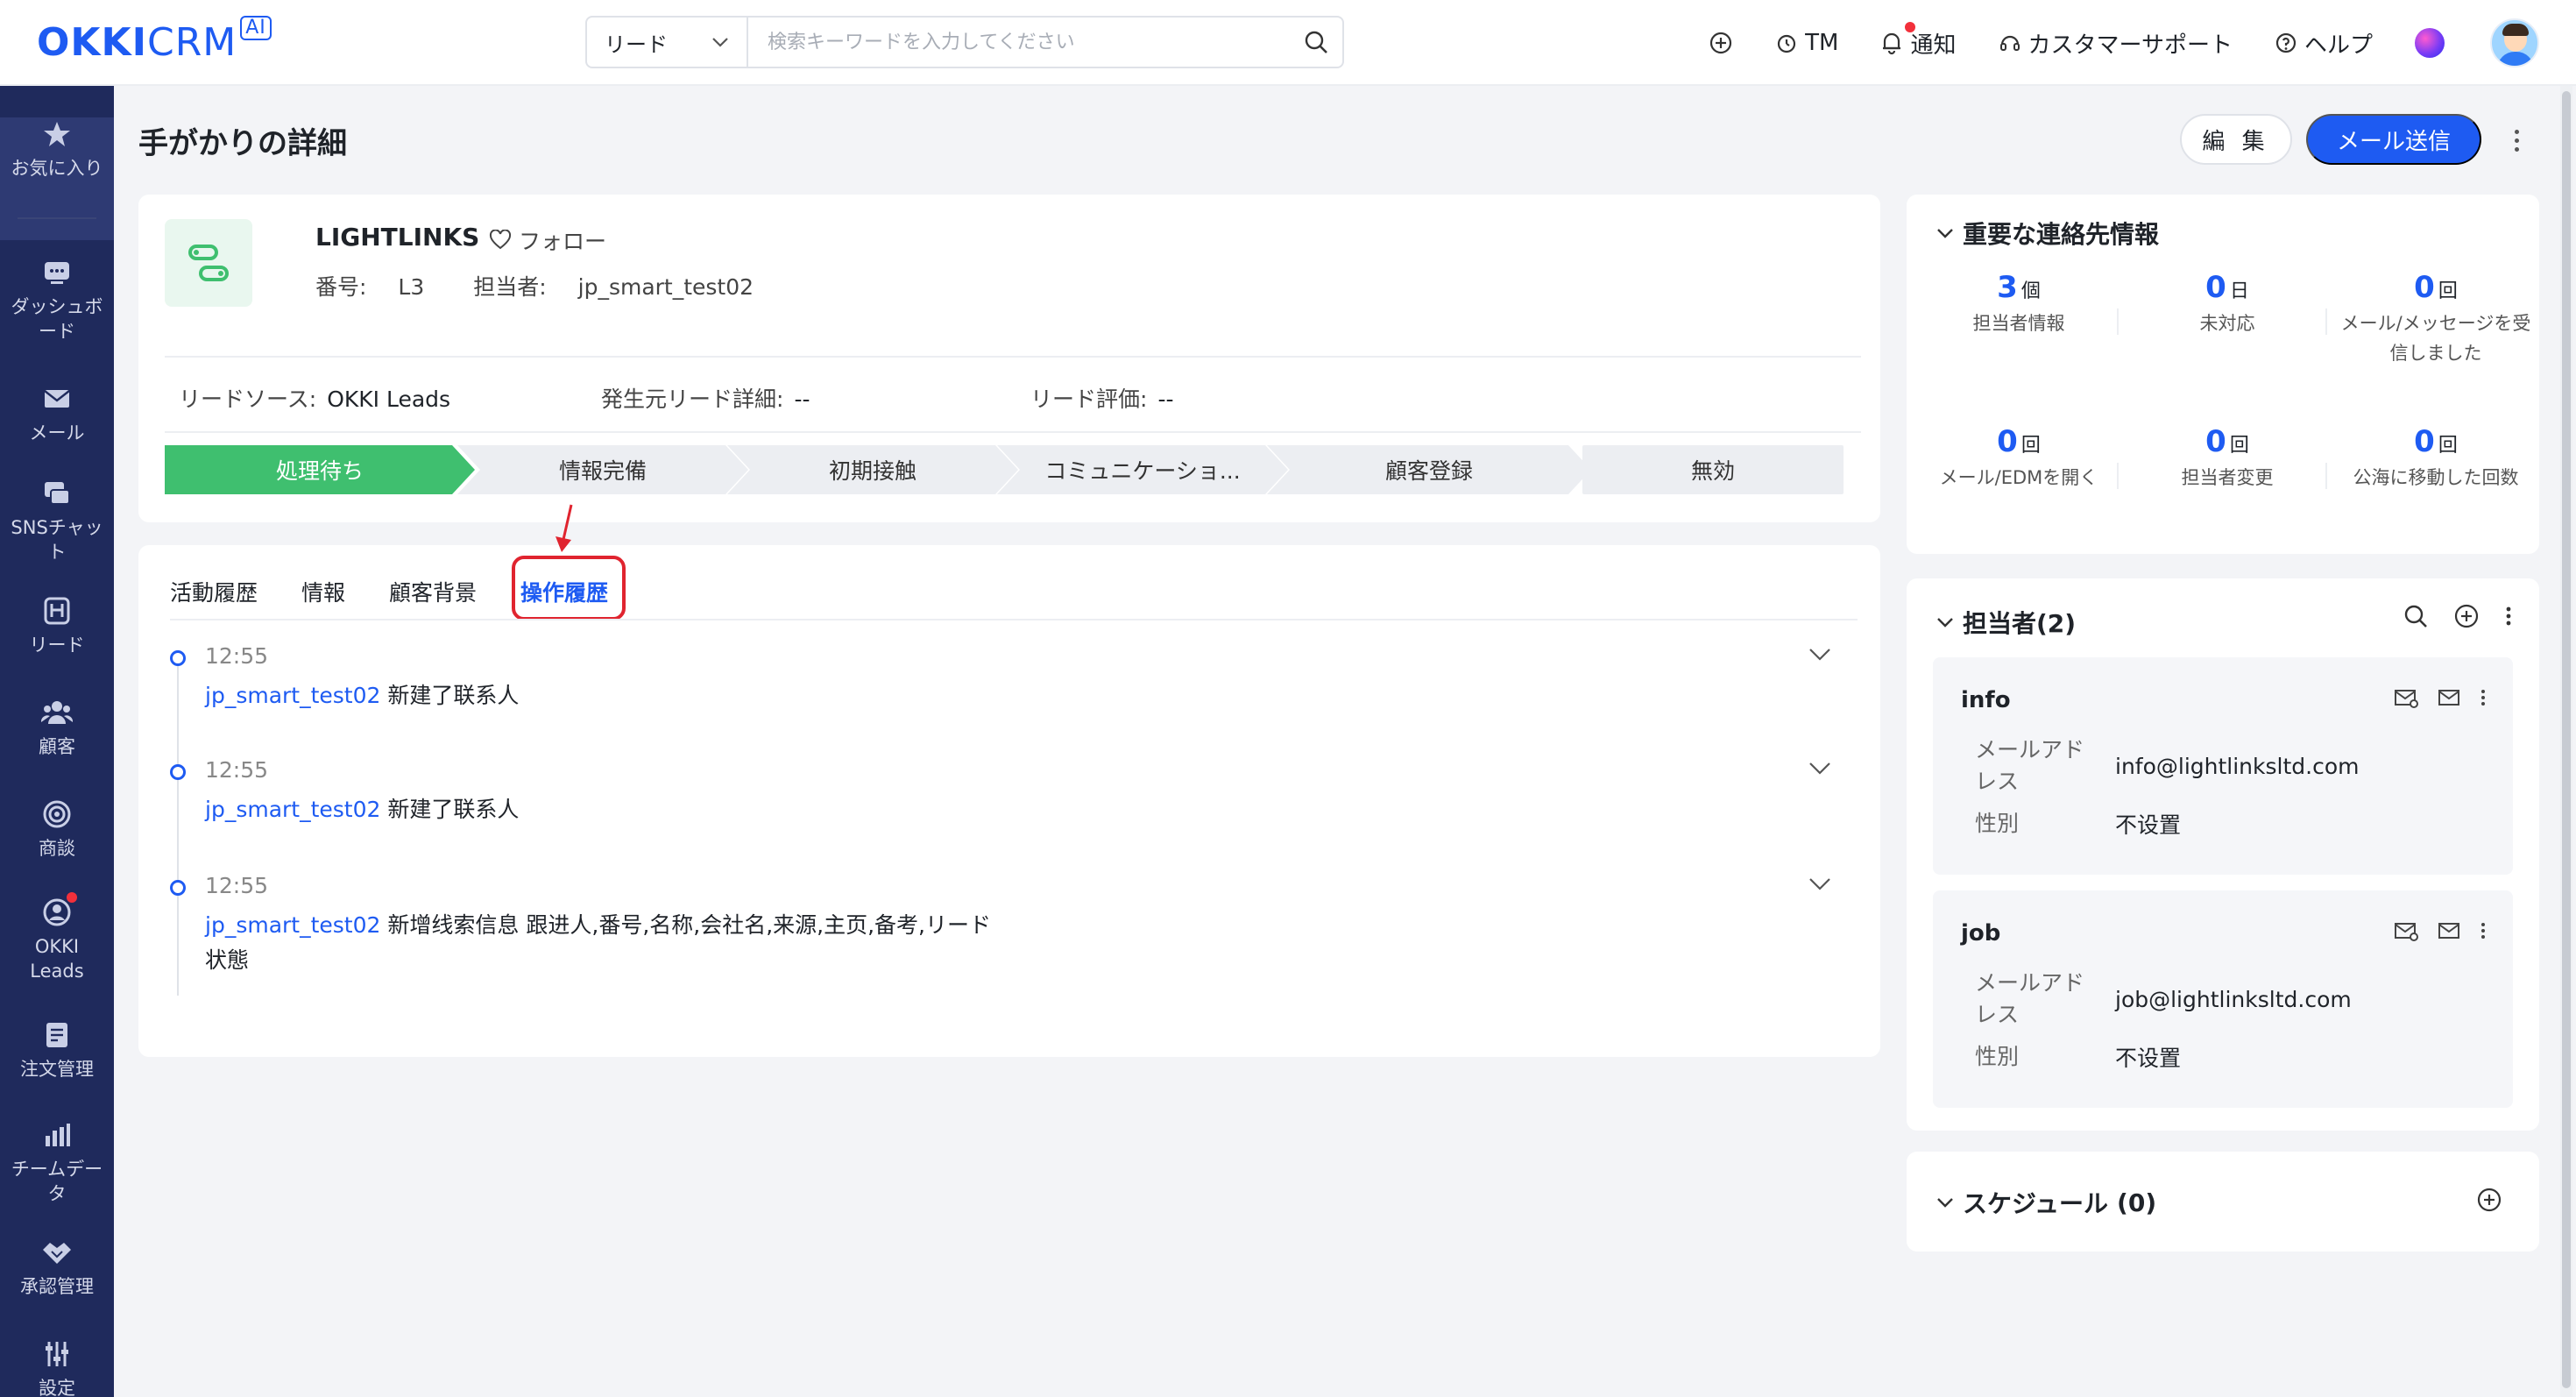 The image size is (2576, 1397). I want to click on sidebar-item-mail: メール, so click(57, 413).